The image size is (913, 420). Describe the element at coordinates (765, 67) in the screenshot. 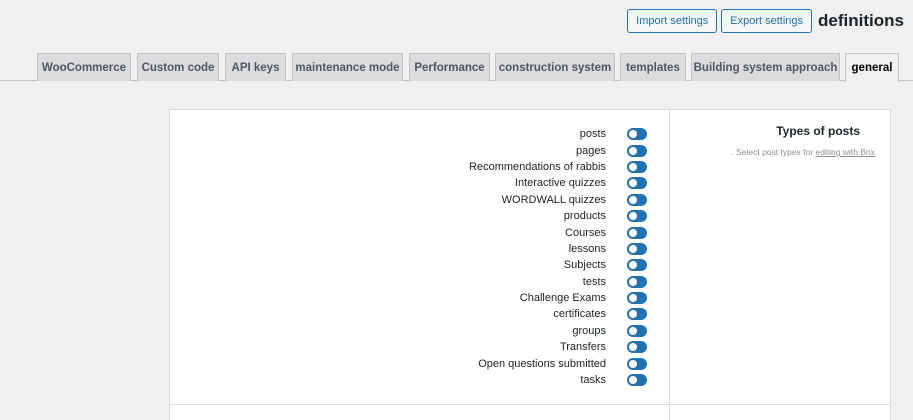

I see `tab-building-system-approach: Building system approach` at that location.